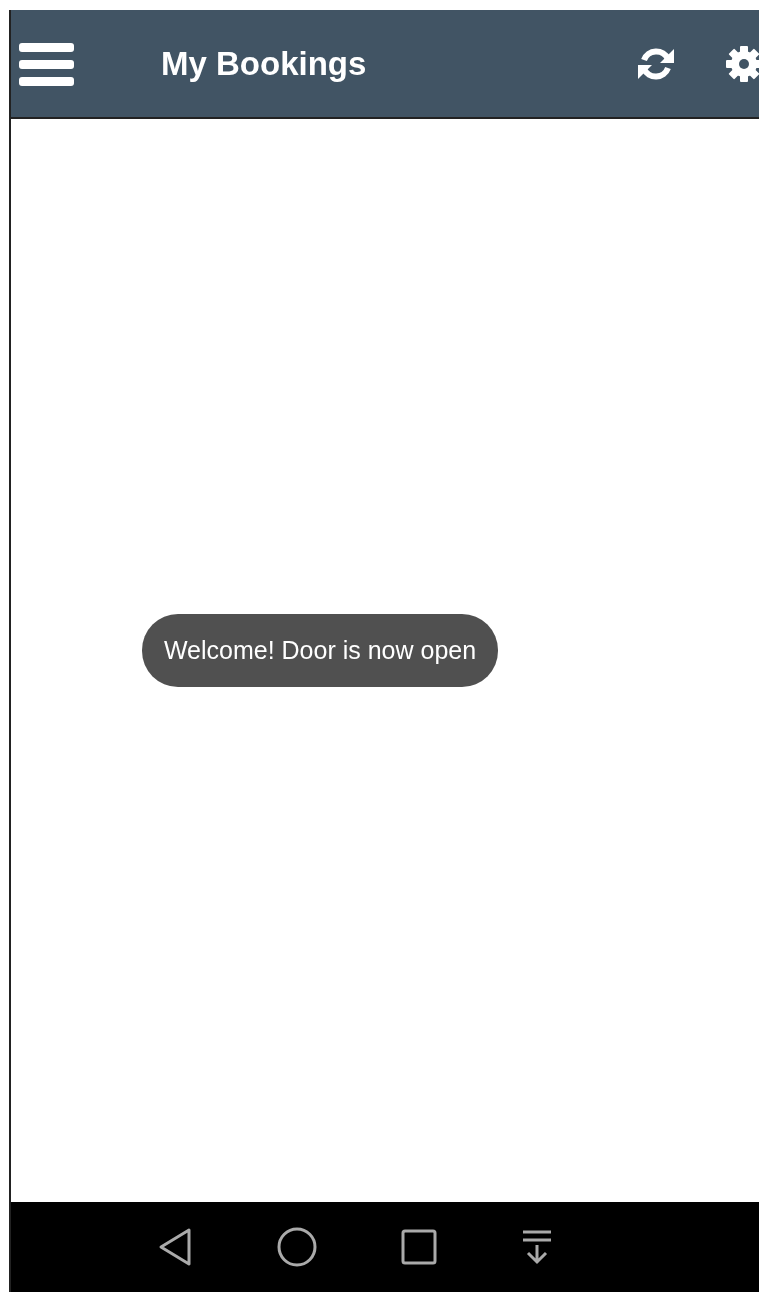 Image resolution: width=759 pixels, height=1292 pixels. Describe the element at coordinates (175, 1247) in the screenshot. I see `back-icon` at that location.